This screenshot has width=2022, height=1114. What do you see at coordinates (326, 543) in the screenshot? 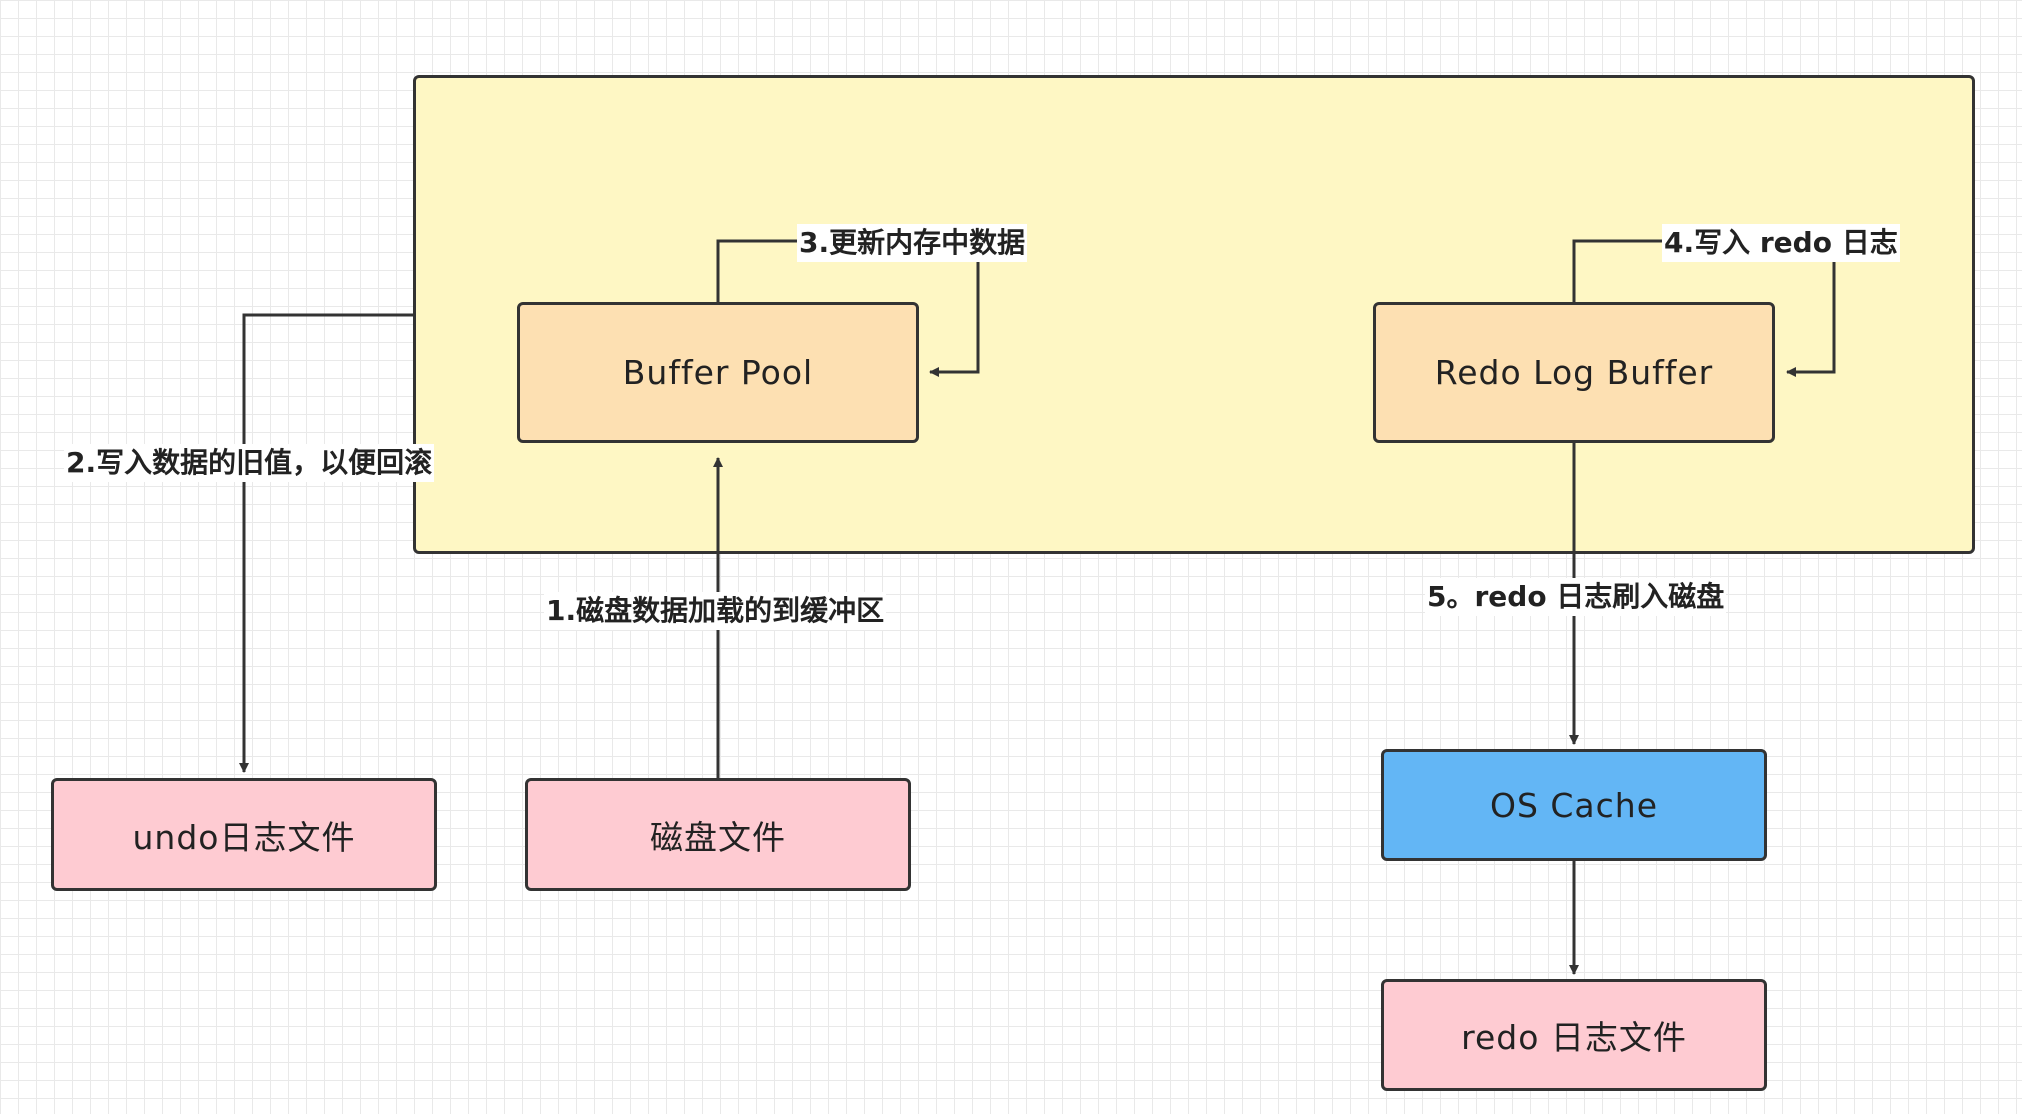
I see `arrow-container-to-undo-file` at bounding box center [326, 543].